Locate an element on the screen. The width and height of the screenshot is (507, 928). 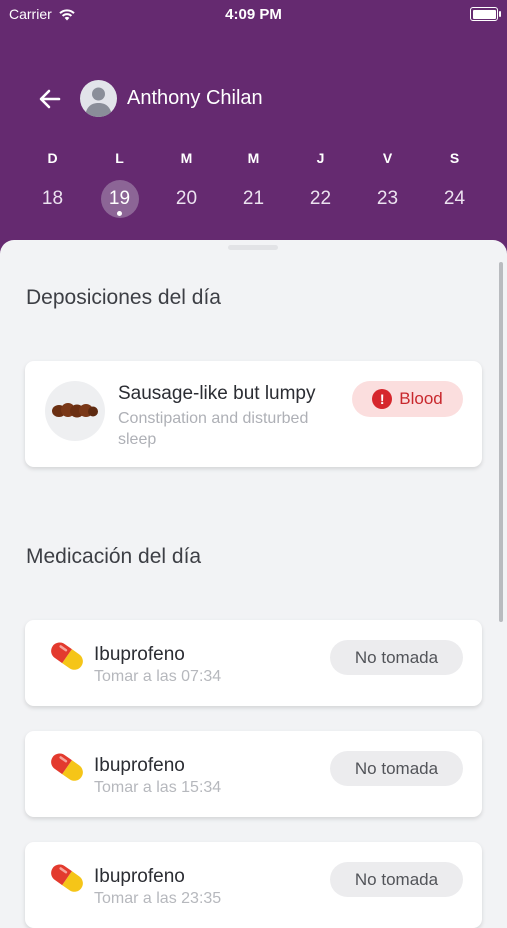
day-letter: V is located at coordinates (387, 158).